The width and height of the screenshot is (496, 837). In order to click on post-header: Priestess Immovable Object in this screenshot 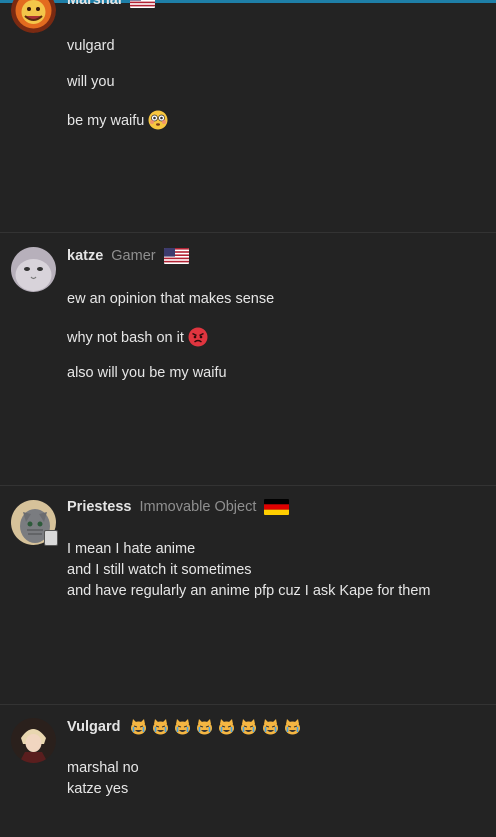, I will do `click(178, 507)`.